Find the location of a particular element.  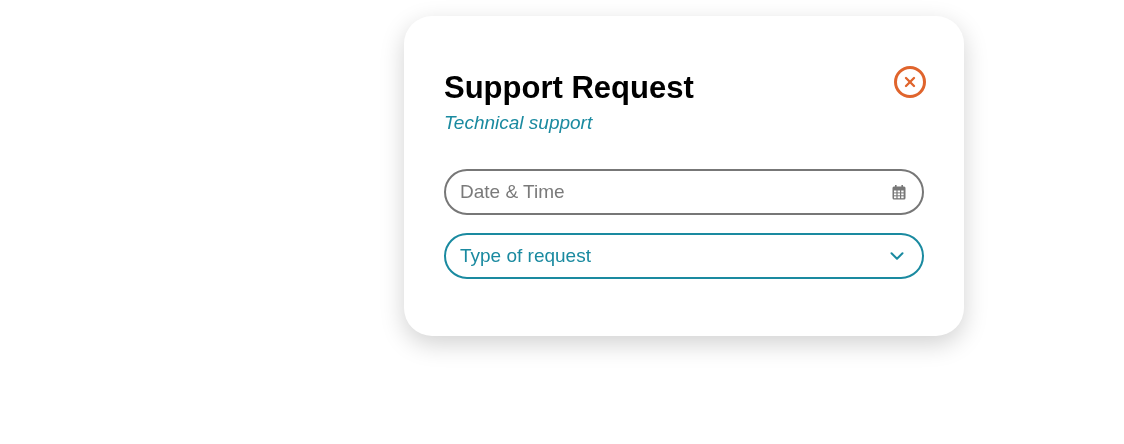

calendar-icon is located at coordinates (899, 192).